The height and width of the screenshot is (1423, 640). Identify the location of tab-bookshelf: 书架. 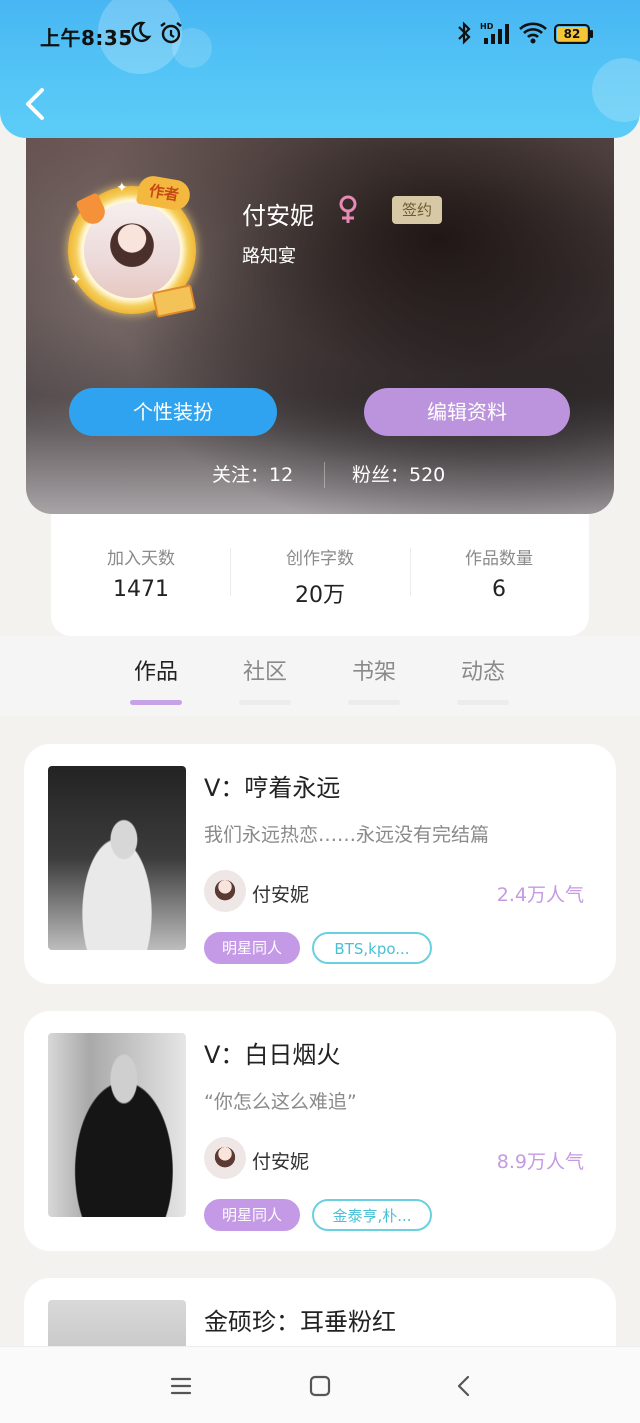
(374, 679).